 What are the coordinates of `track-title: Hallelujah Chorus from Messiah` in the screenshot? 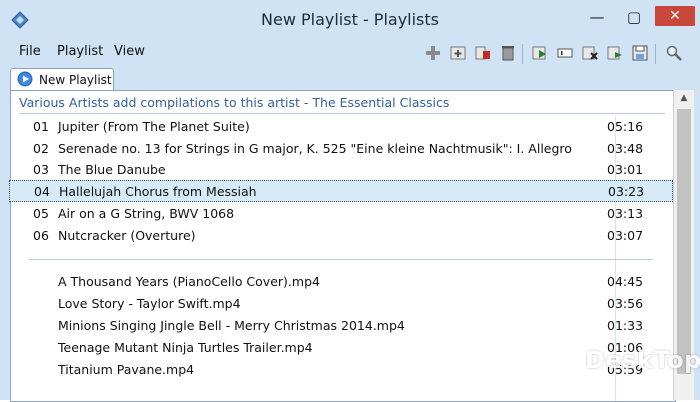 It's located at (158, 191).